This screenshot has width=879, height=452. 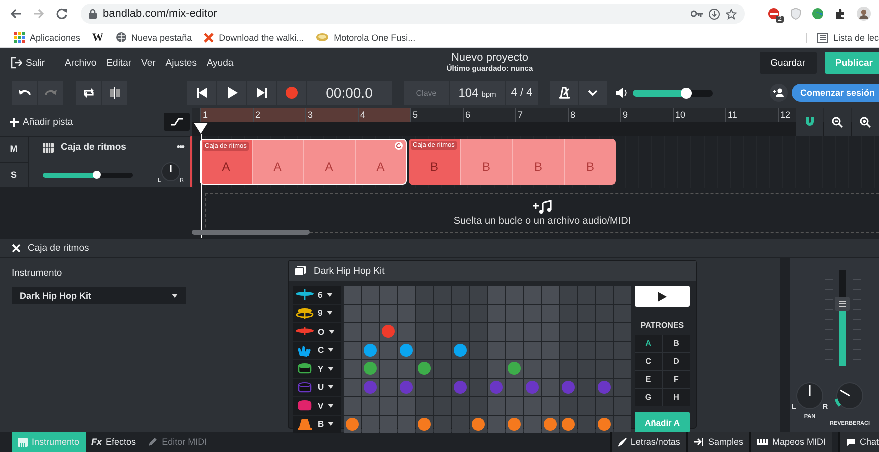 What do you see at coordinates (673, 93) in the screenshot?
I see `volume-slider` at bounding box center [673, 93].